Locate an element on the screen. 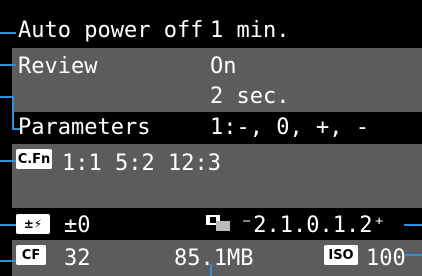 The image size is (422, 276). row-parameters: Parameters 1:-, 0, +, - is located at coordinates (217, 128).